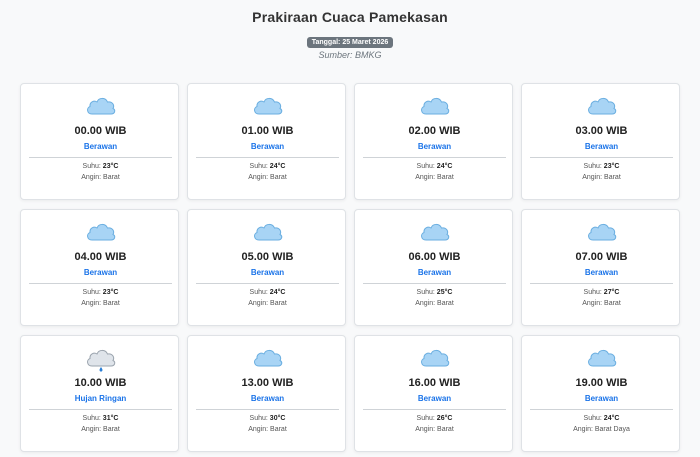 The image size is (700, 457). I want to click on forecast-time: 16.00 WIB, so click(434, 383).